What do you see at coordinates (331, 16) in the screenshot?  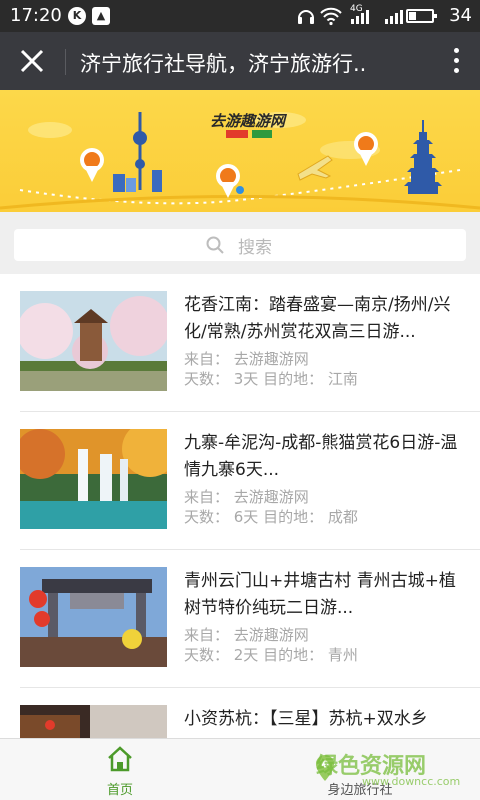 I see `wifi-icon` at bounding box center [331, 16].